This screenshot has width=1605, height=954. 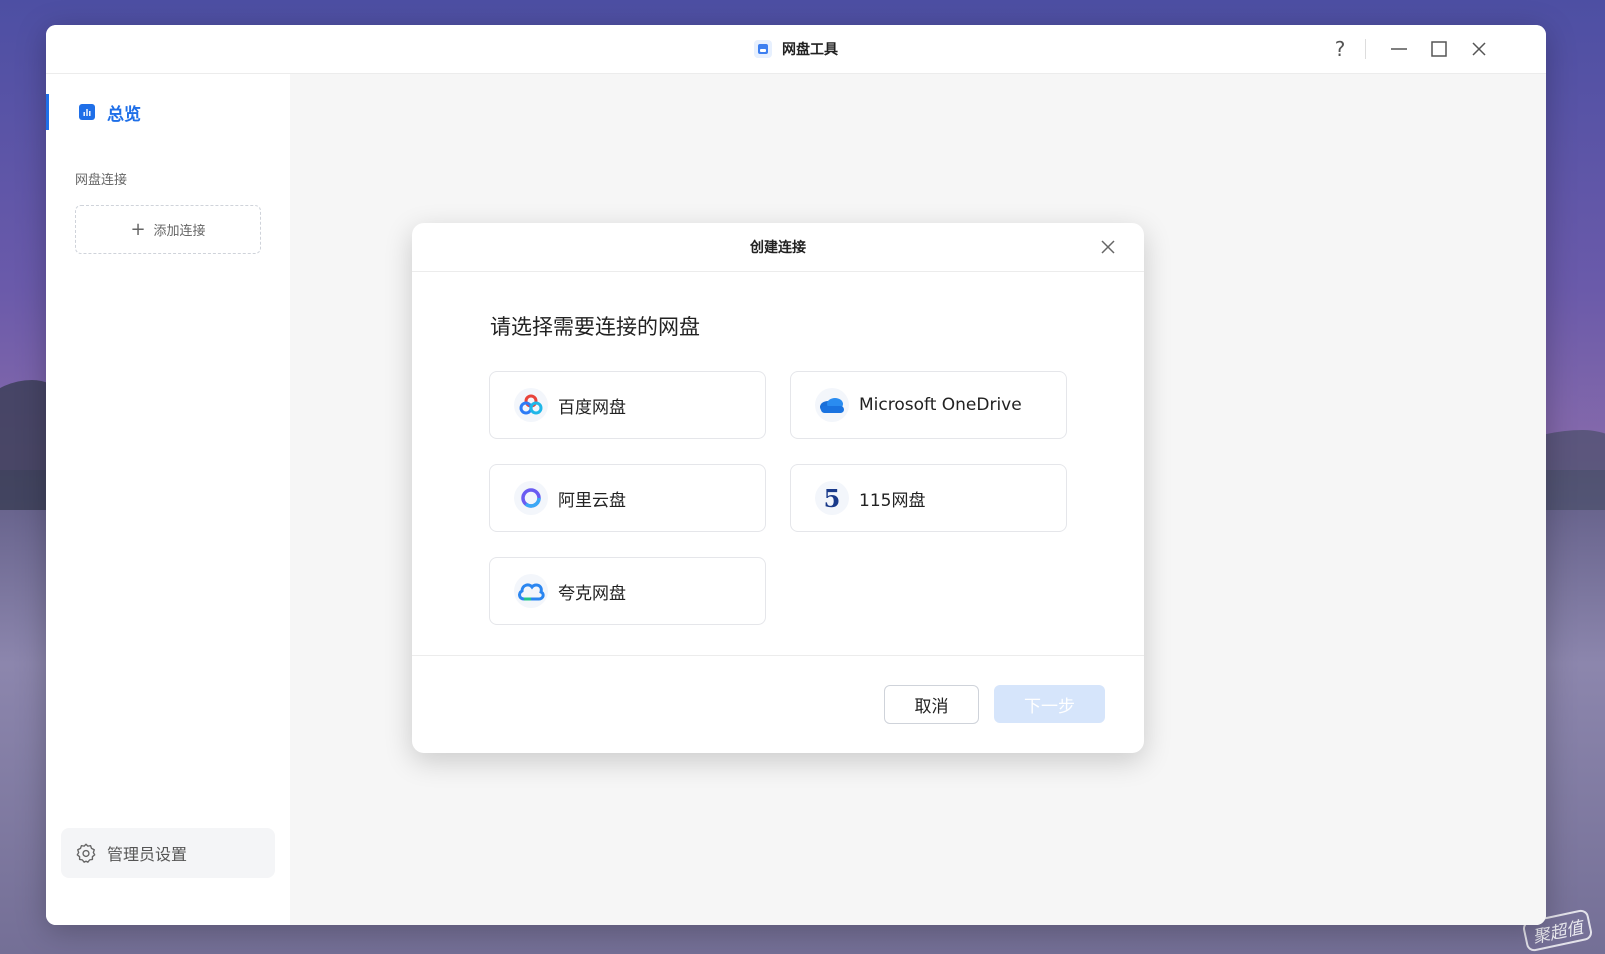 I want to click on dialog-close-button, so click(x=1108, y=247).